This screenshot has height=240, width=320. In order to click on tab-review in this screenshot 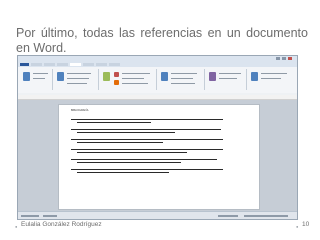, I will do `click(101, 64)`.